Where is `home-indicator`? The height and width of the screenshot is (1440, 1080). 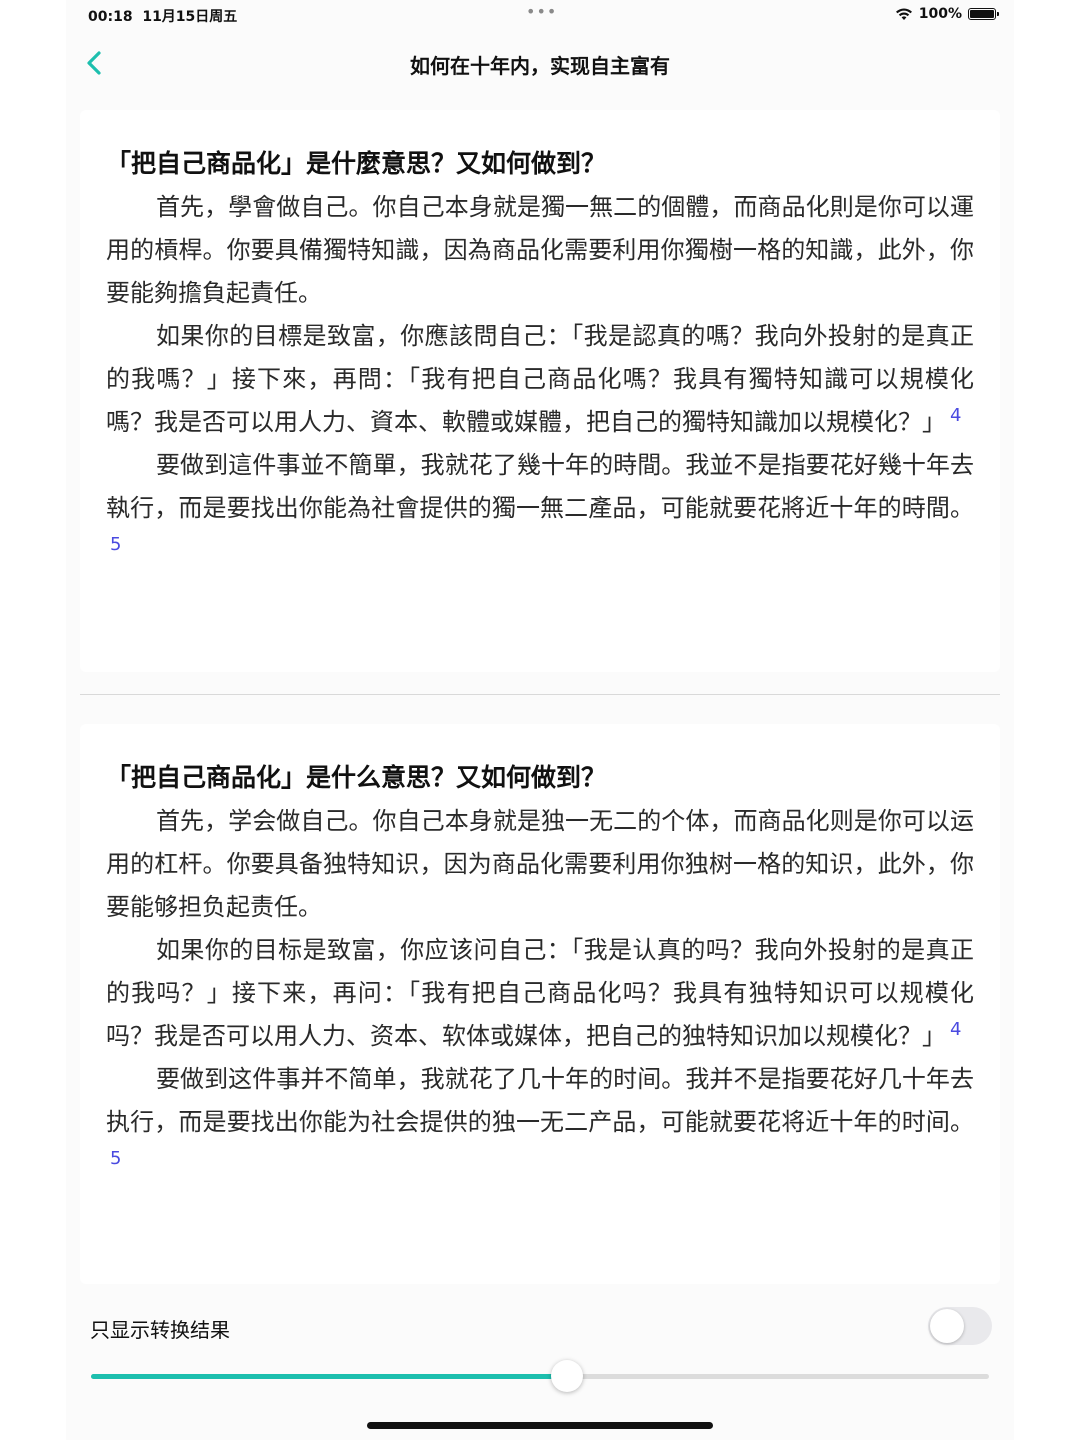
home-indicator is located at coordinates (540, 1425).